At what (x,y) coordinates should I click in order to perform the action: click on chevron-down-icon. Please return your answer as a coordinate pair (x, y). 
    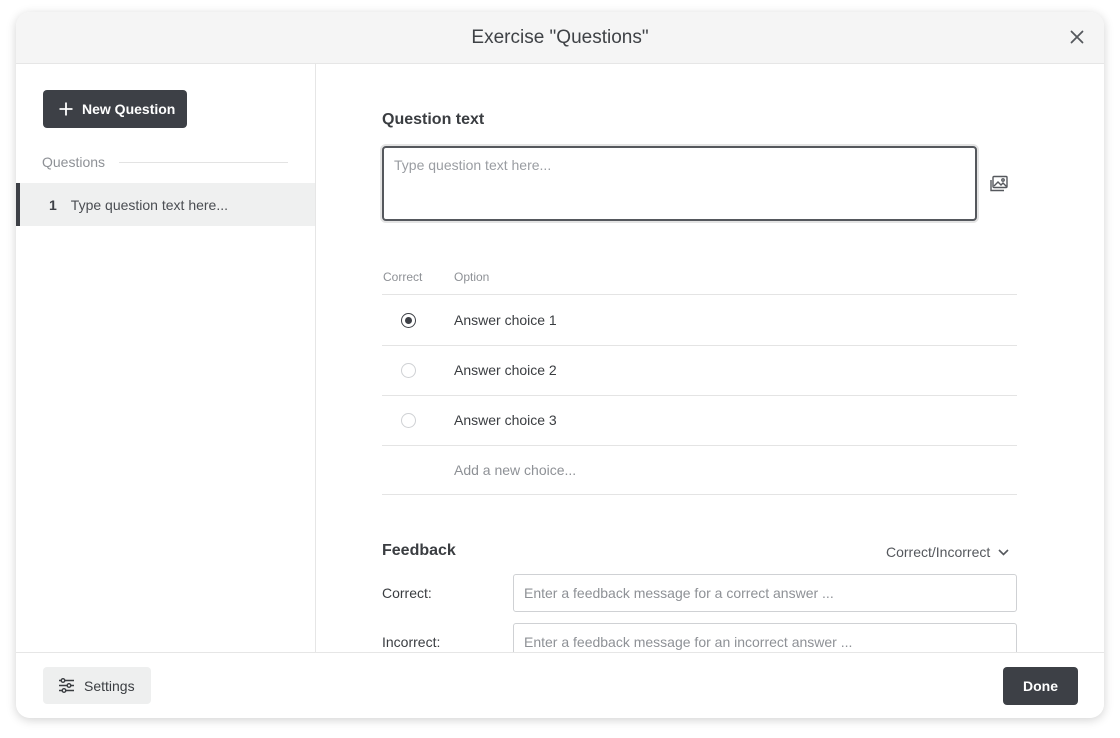
    Looking at the image, I should click on (1003, 552).